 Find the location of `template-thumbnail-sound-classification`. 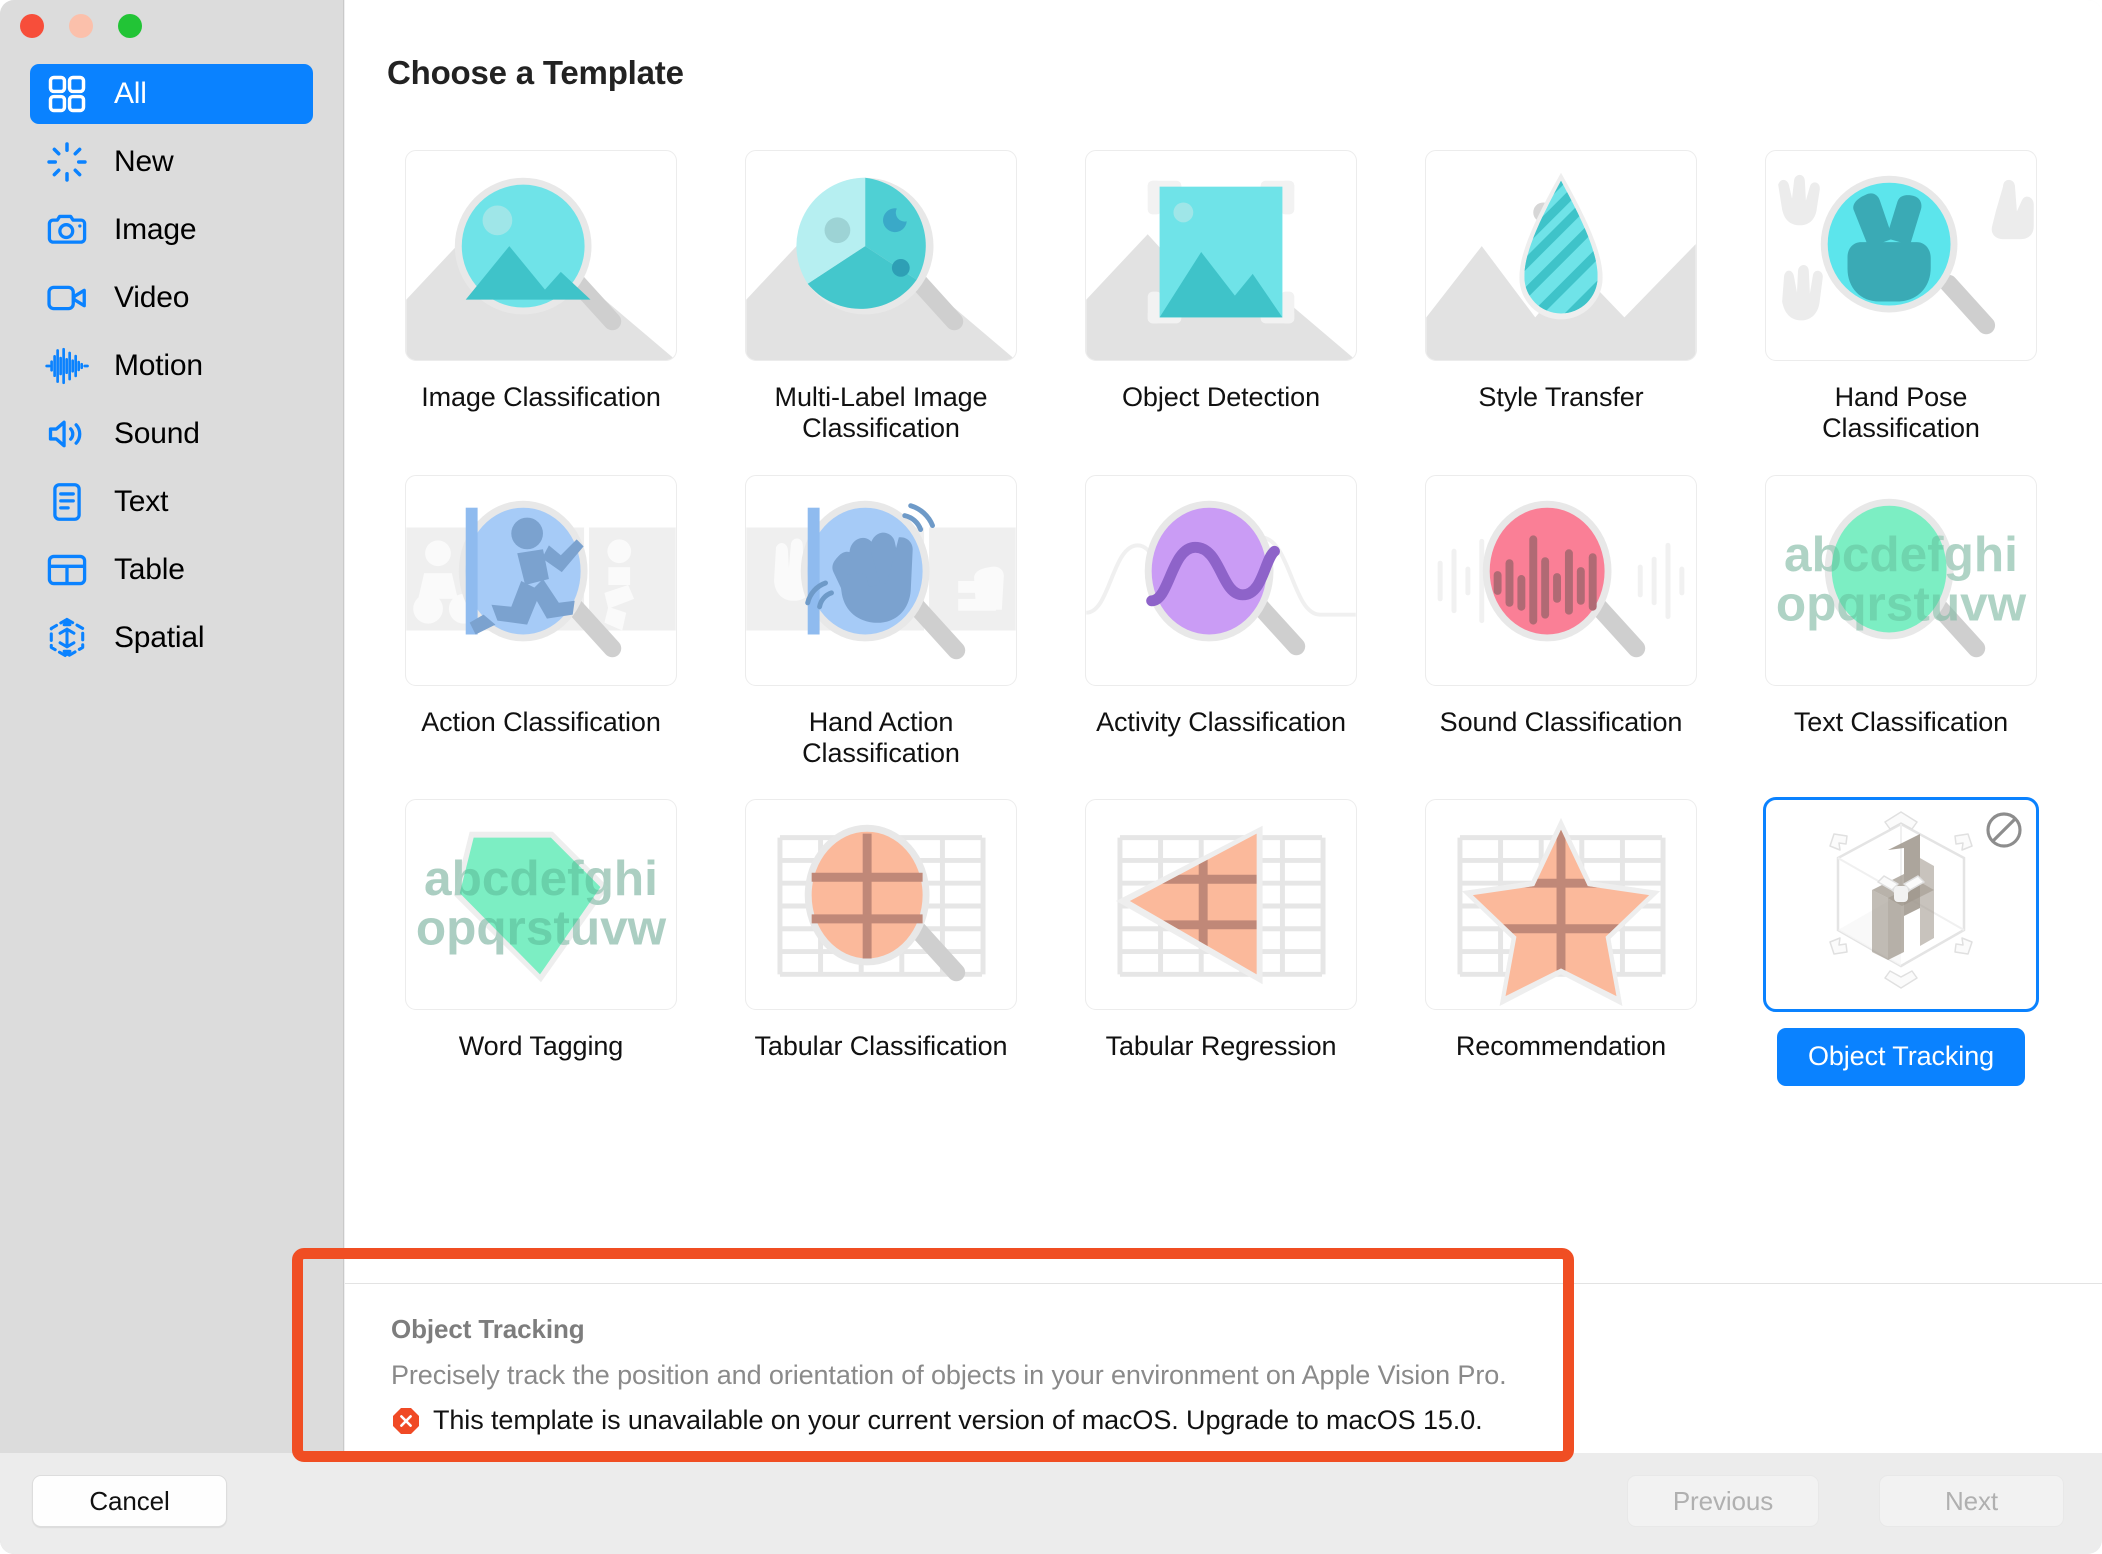

template-thumbnail-sound-classification is located at coordinates (1561, 580).